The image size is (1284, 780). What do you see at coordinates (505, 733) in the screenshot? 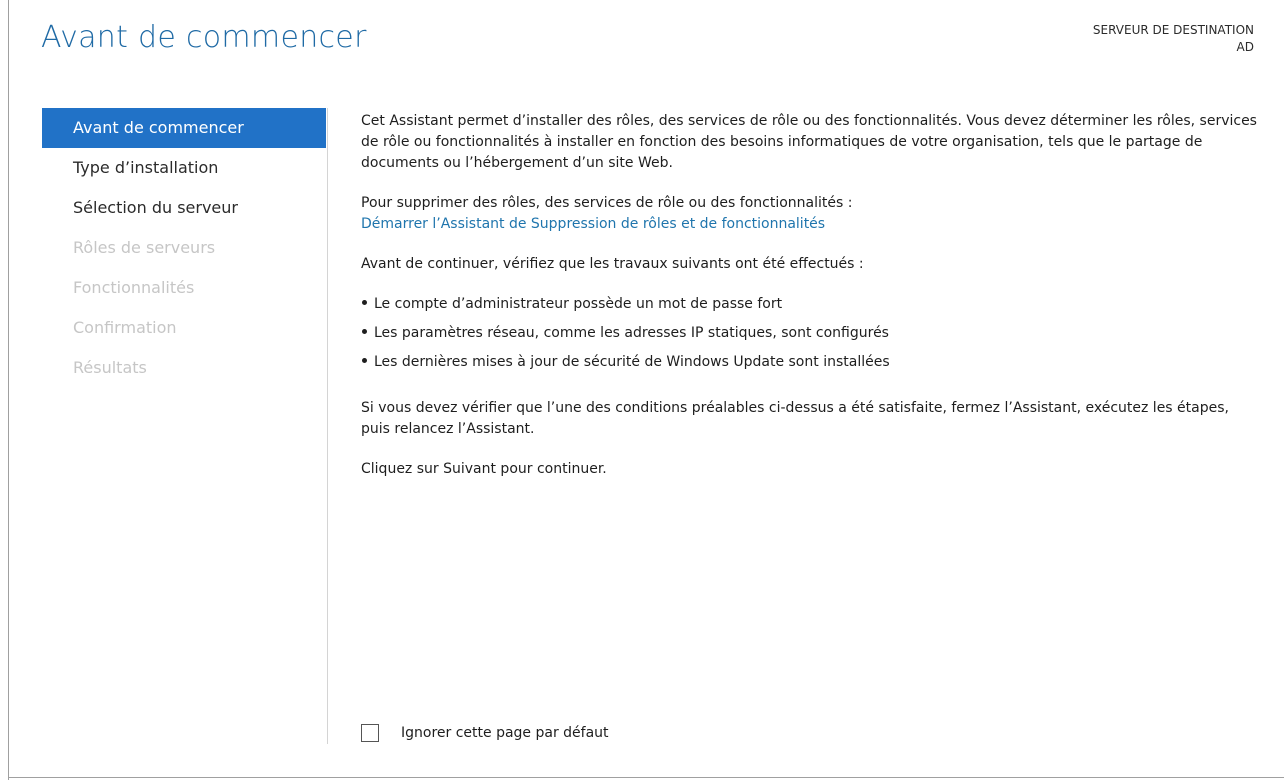
I see `skip-page-label: Ignorer cette page par défaut` at bounding box center [505, 733].